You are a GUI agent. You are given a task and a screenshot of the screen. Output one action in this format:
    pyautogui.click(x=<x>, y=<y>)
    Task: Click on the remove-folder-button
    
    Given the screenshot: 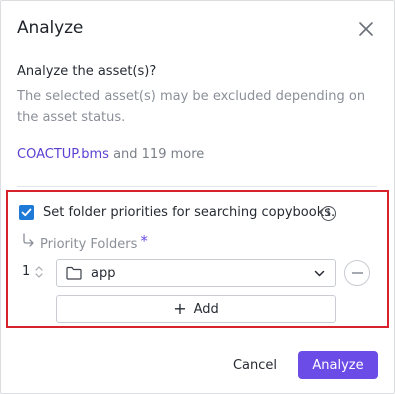 What is the action you would take?
    pyautogui.click(x=357, y=273)
    